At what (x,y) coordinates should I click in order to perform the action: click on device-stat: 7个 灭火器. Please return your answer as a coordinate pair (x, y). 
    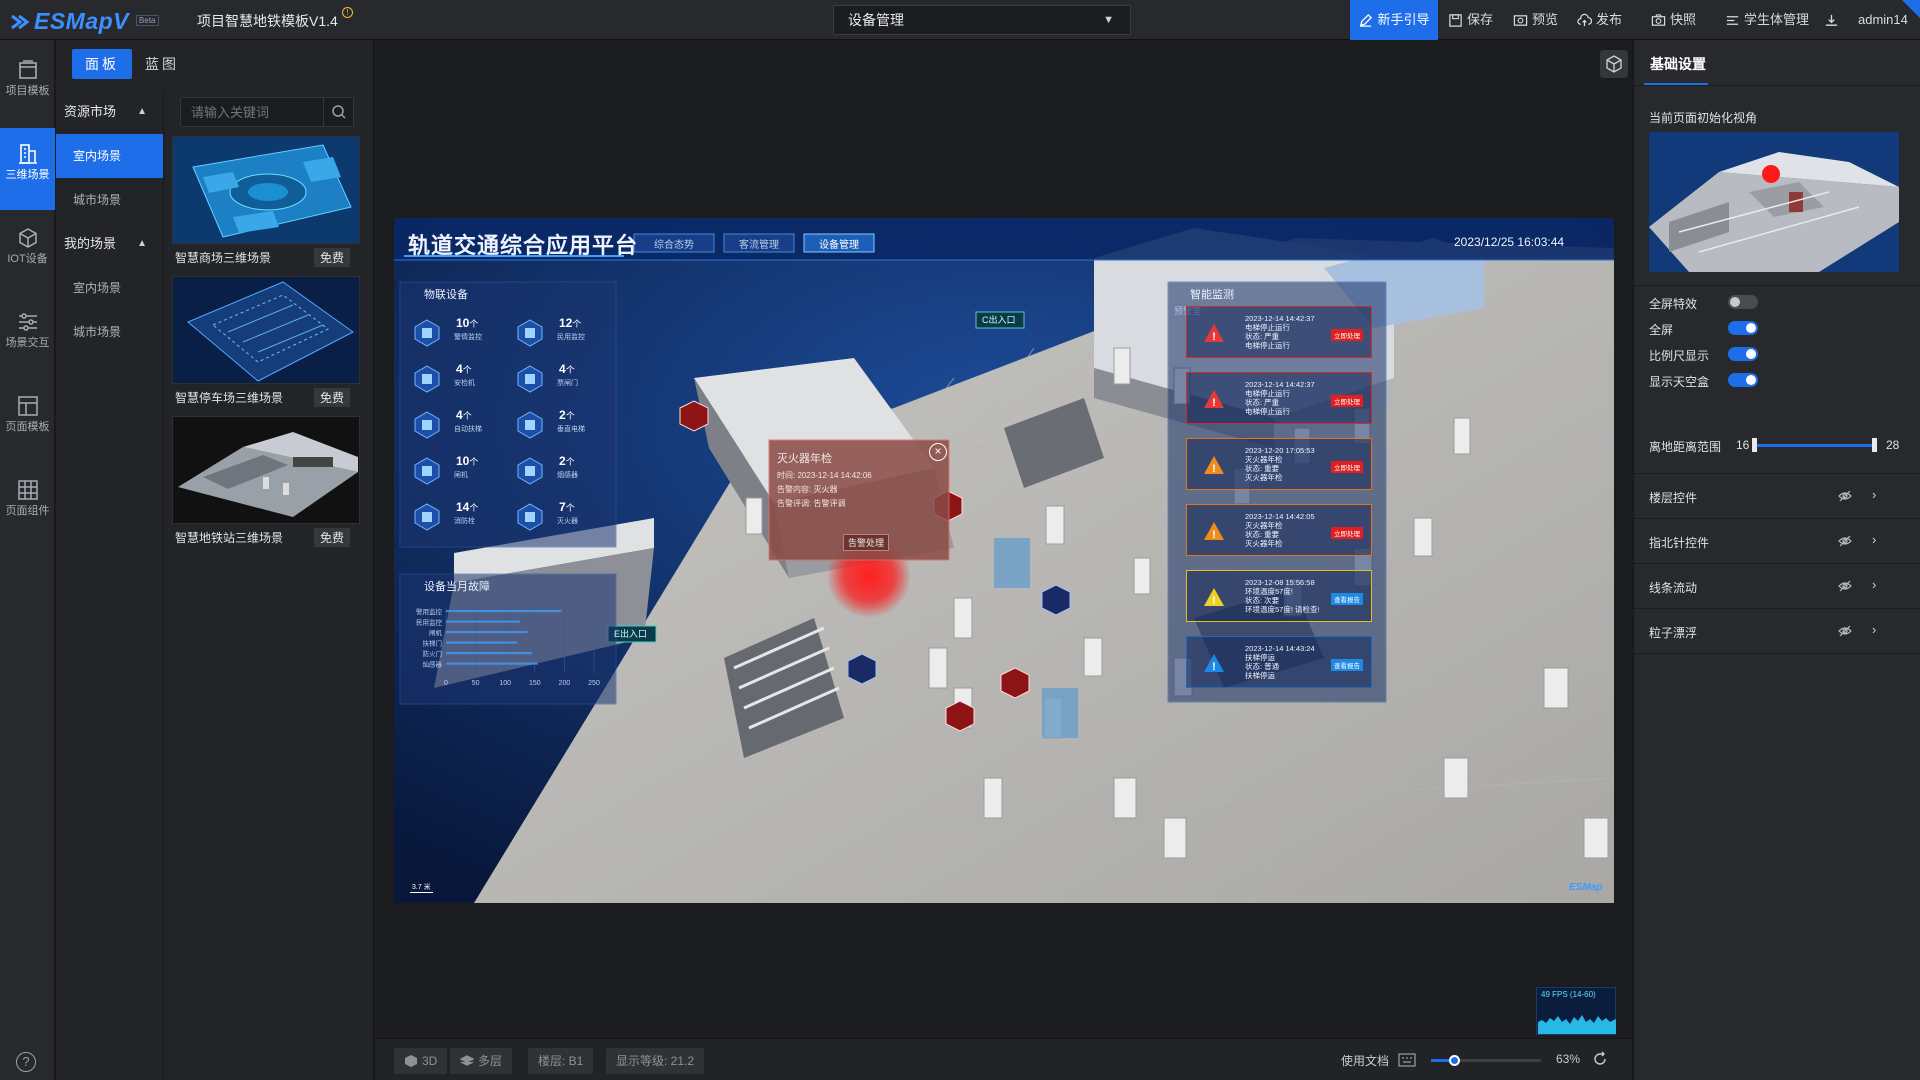
    Looking at the image, I should click on (560, 517).